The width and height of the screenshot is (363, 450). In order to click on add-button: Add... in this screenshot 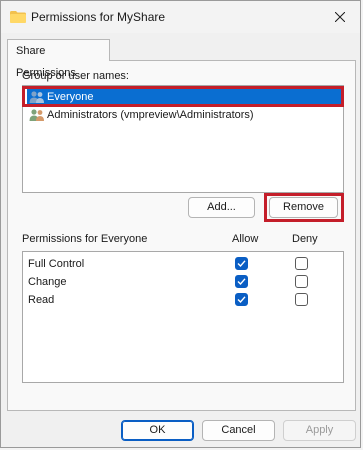, I will do `click(221, 207)`.